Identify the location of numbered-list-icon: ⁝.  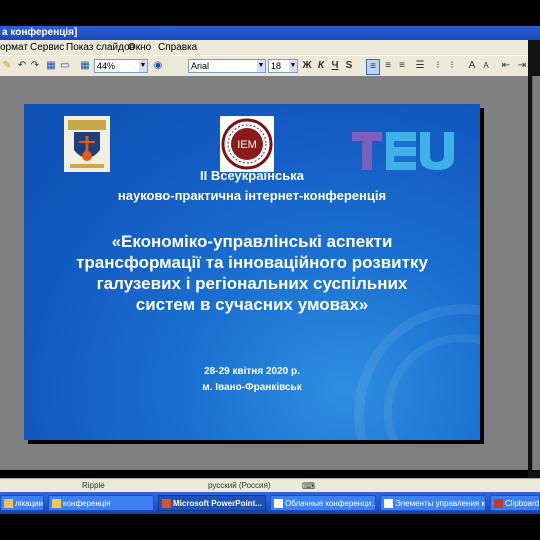
(438, 66).